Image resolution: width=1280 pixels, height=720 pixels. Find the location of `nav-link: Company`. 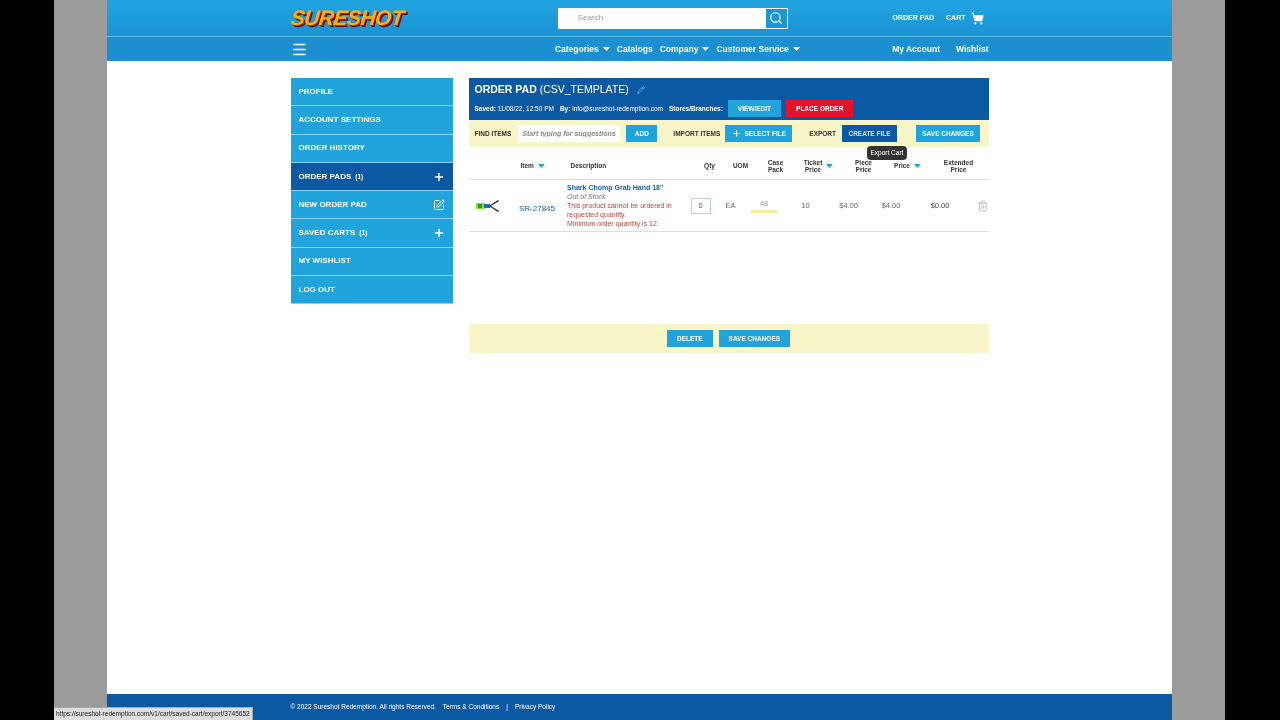

nav-link: Company is located at coordinates (679, 49).